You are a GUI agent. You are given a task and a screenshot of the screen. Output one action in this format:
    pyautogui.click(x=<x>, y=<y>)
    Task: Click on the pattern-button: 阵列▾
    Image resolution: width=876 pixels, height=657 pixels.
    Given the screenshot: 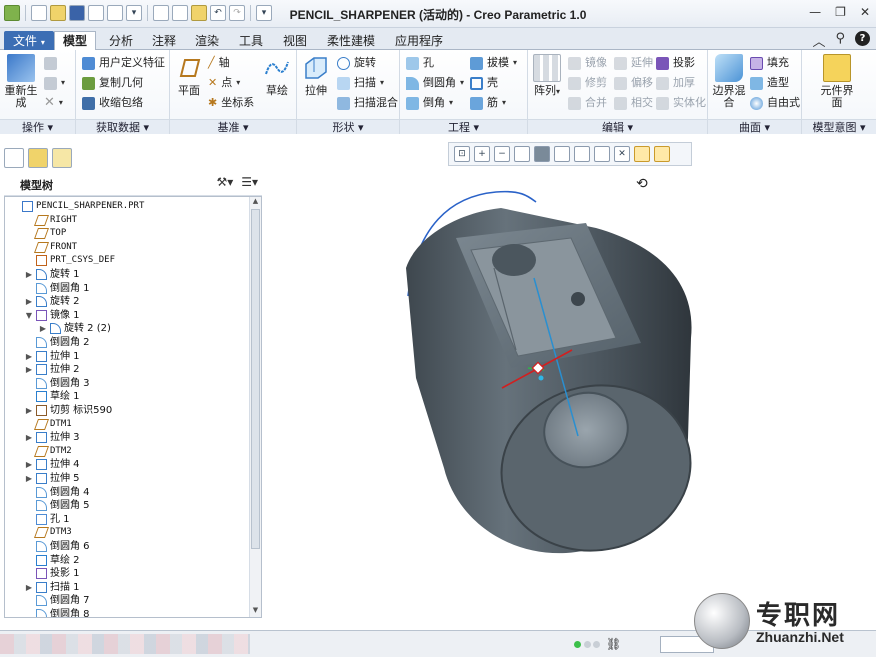 What is the action you would take?
    pyautogui.click(x=547, y=76)
    